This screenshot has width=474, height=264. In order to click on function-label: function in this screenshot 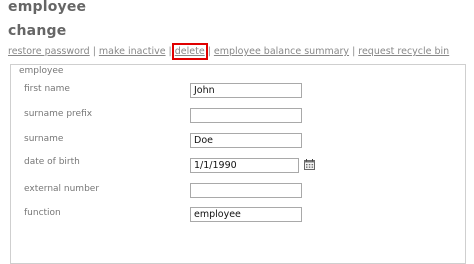, I will do `click(42, 213)`.